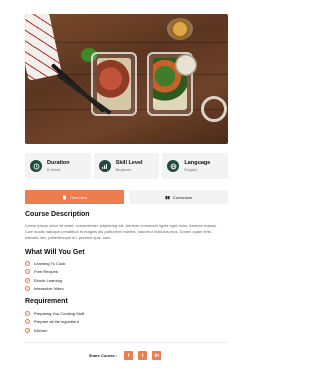 The width and height of the screenshot is (320, 372). What do you see at coordinates (167, 197) in the screenshot?
I see `book-icon` at bounding box center [167, 197].